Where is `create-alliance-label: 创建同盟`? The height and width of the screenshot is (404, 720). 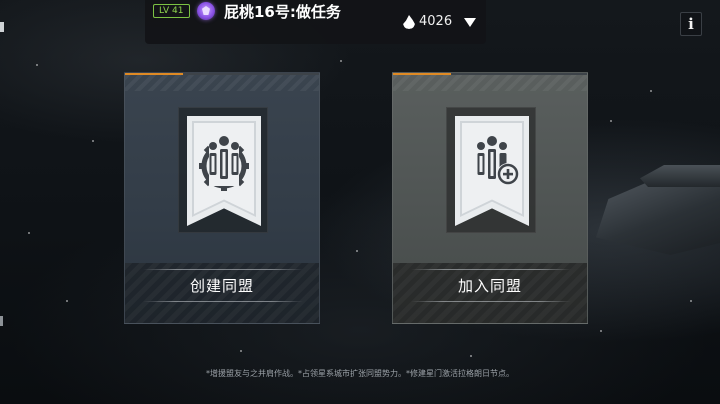 create-alliance-label: 创建同盟 is located at coordinates (221, 286).